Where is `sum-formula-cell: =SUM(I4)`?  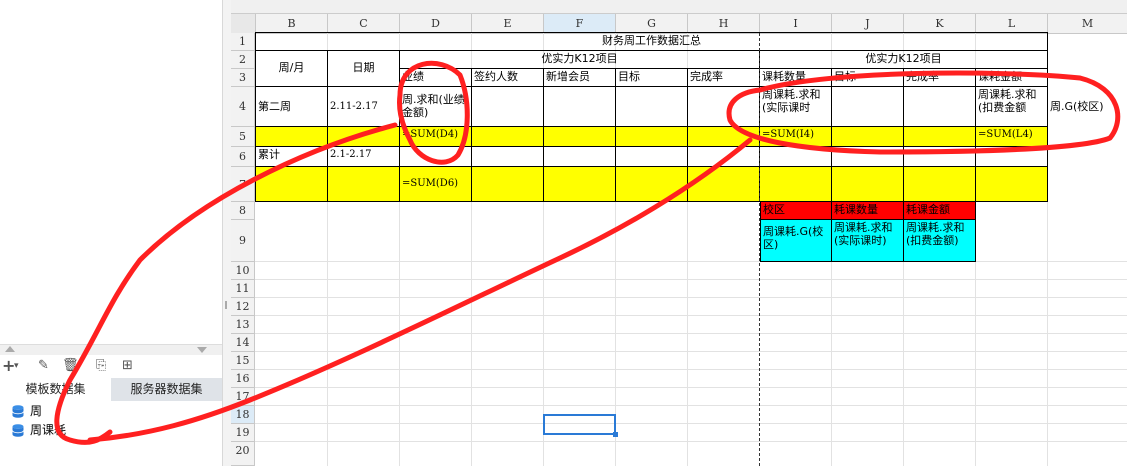
sum-formula-cell: =SUM(I4) is located at coordinates (796, 137).